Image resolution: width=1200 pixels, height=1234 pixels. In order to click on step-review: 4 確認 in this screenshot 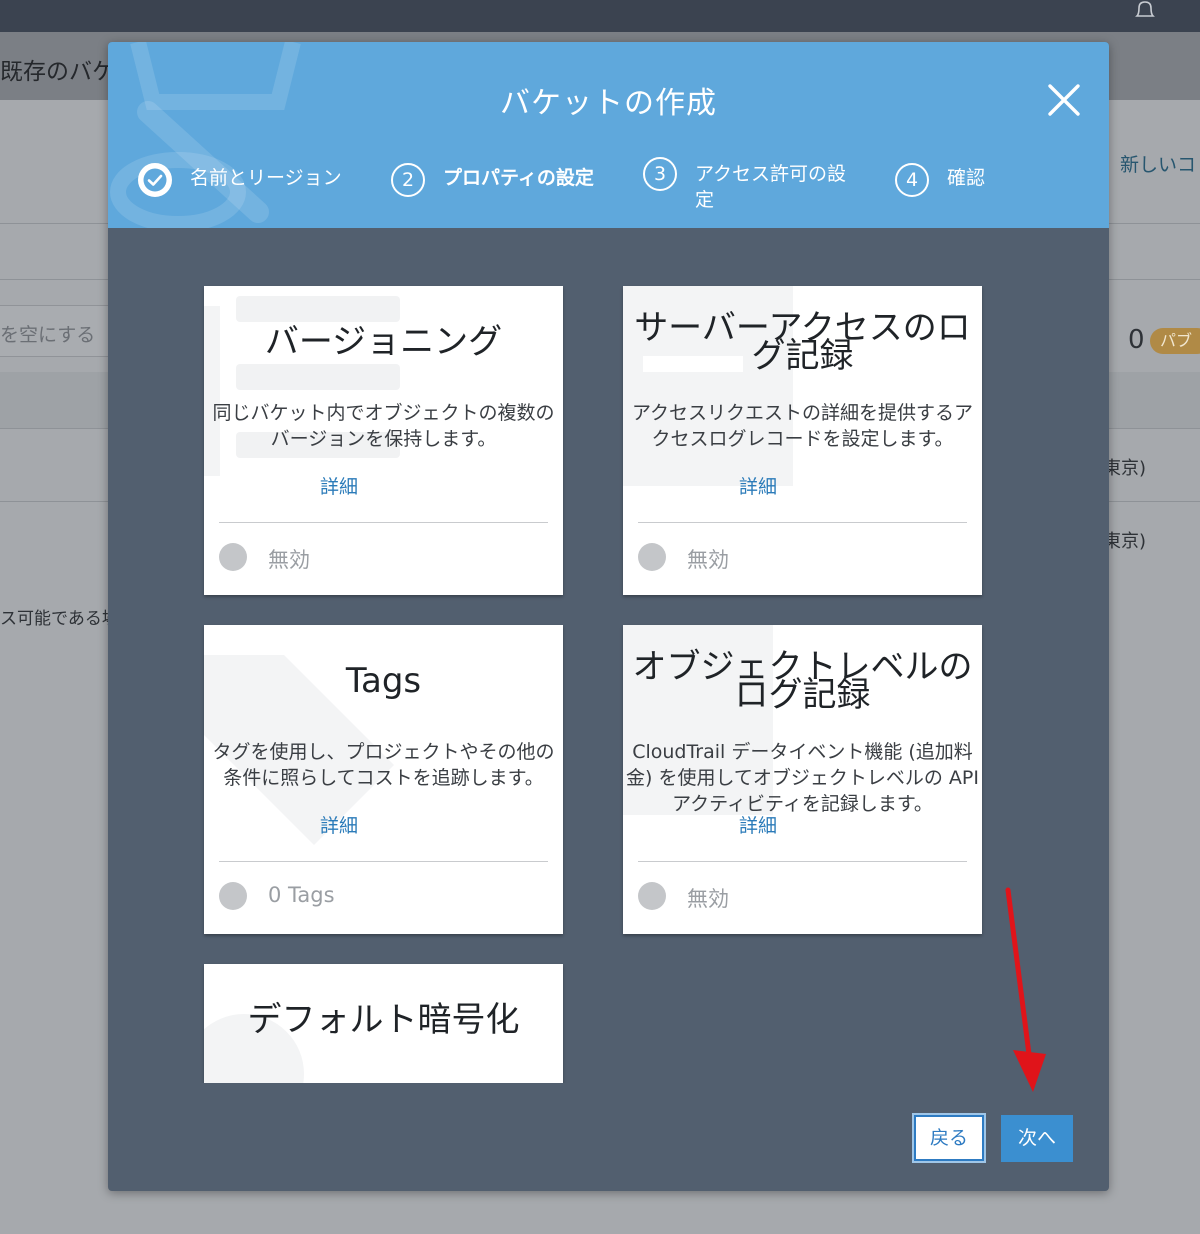, I will do `click(940, 180)`.